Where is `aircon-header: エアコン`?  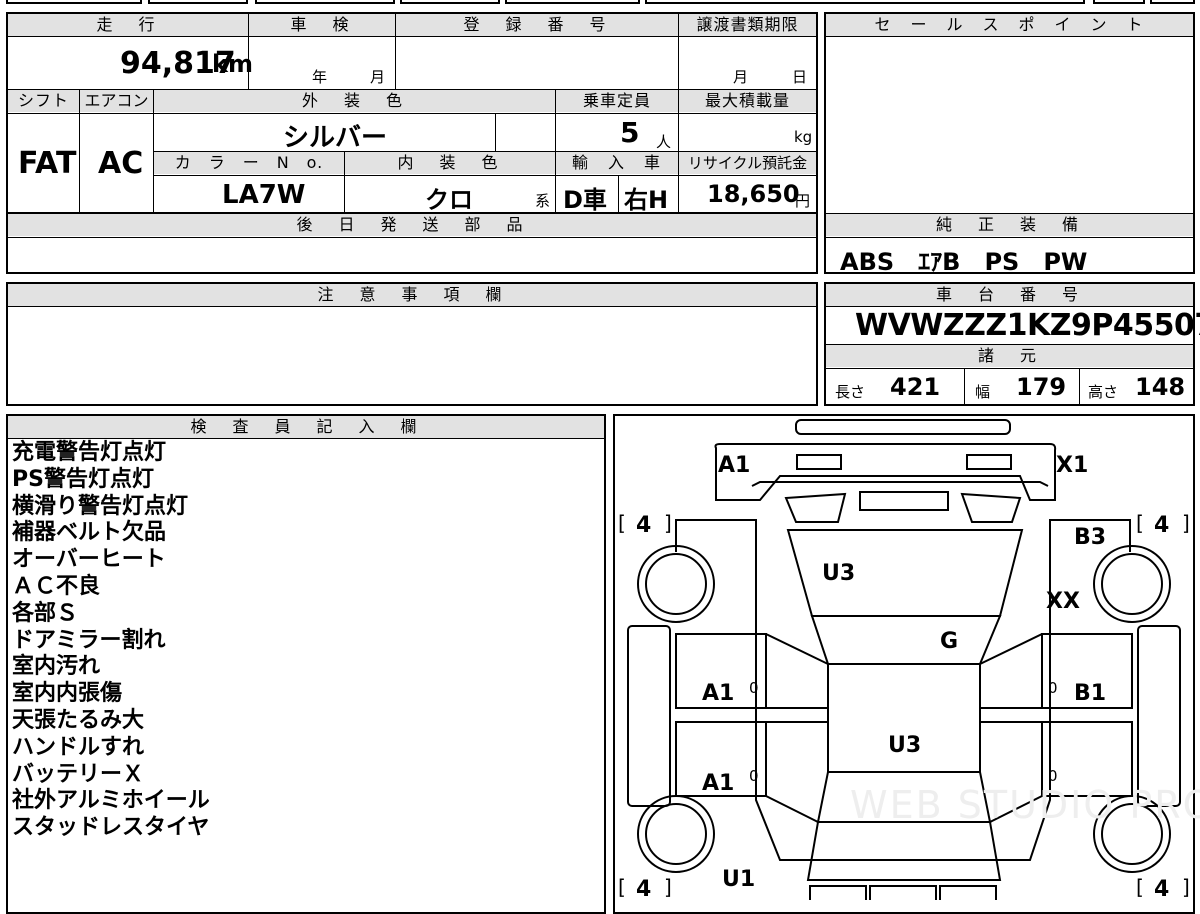 aircon-header: エアコン is located at coordinates (116, 101).